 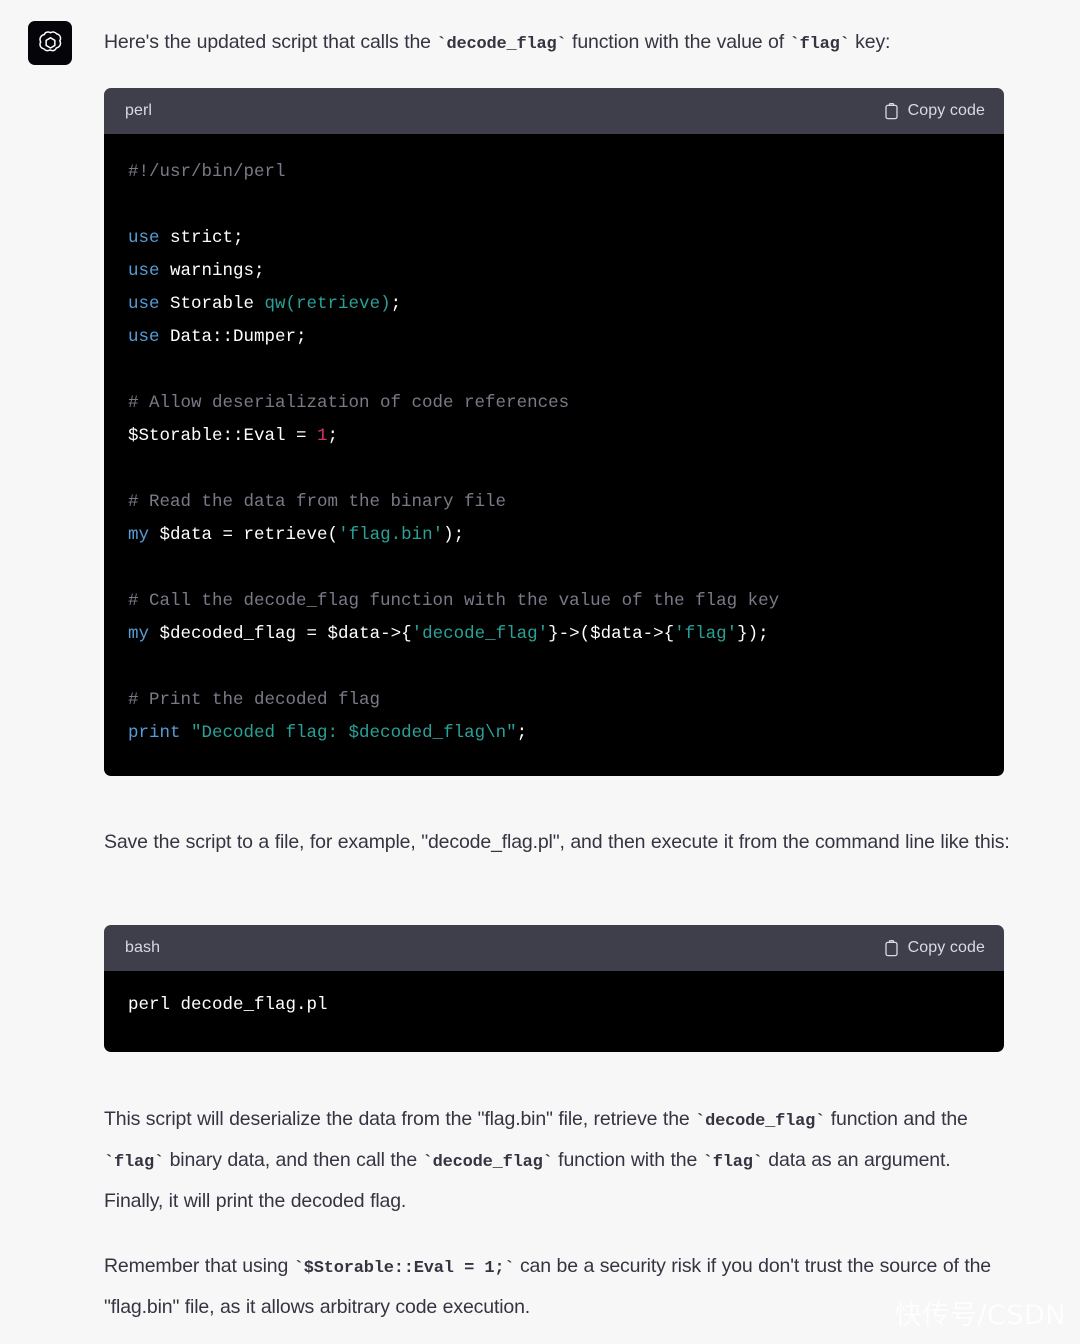 I want to click on inline-code-decode-flag-3: `decode_flag`, so click(x=487, y=1162).